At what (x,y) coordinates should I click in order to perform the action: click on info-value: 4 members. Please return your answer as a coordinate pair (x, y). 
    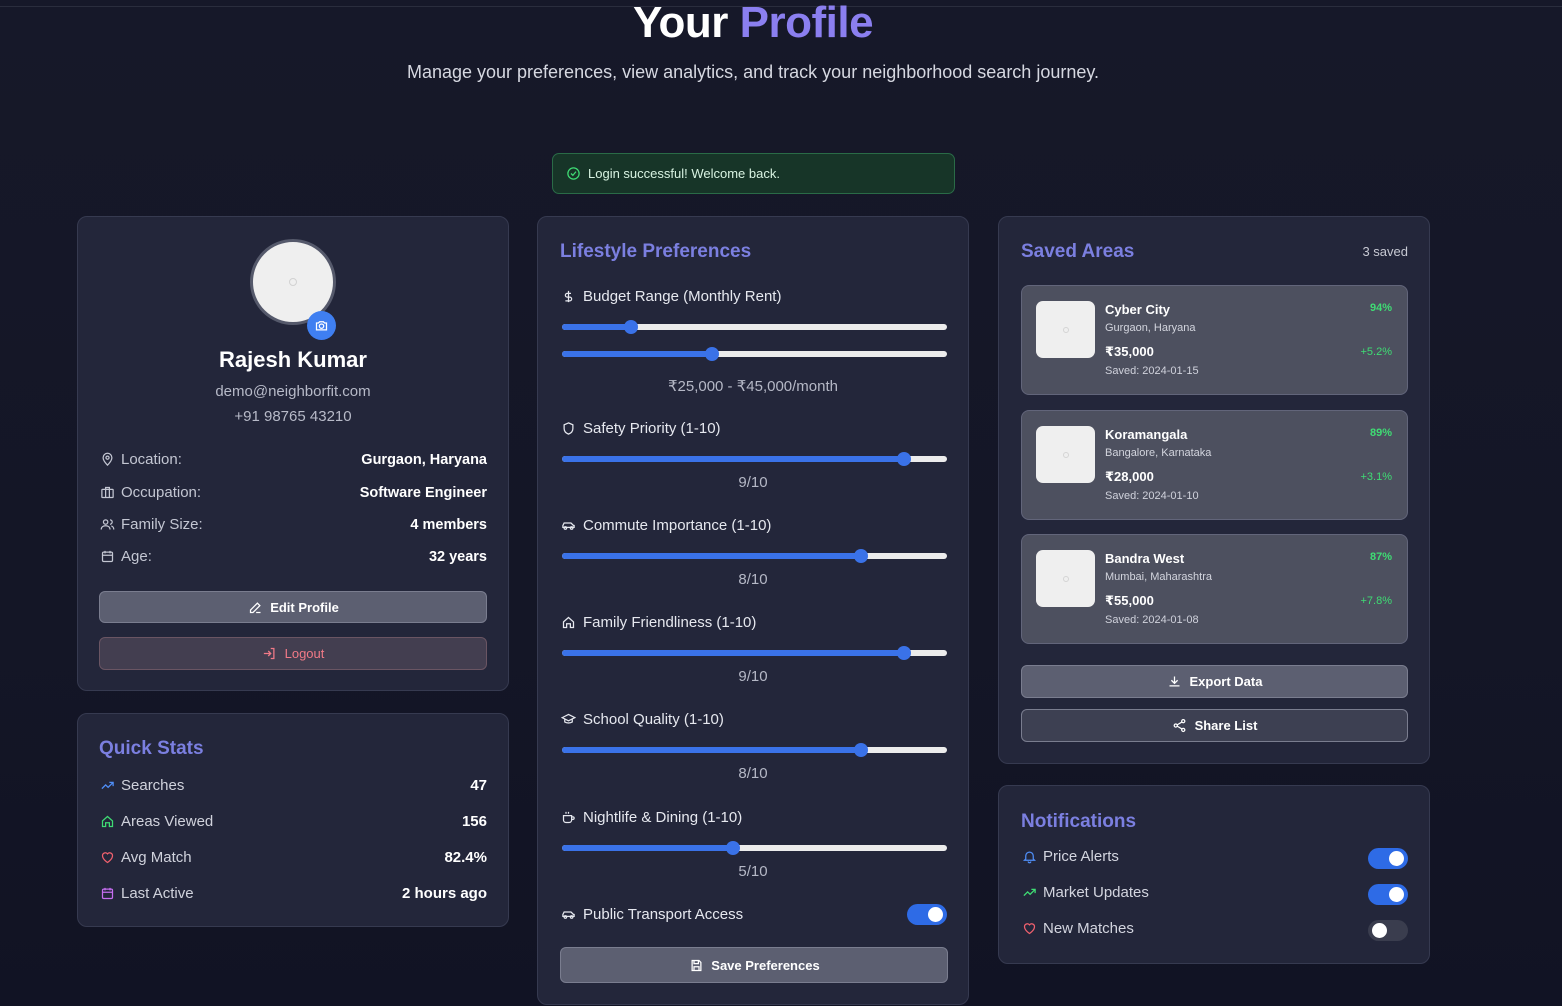
    Looking at the image, I should click on (448, 524).